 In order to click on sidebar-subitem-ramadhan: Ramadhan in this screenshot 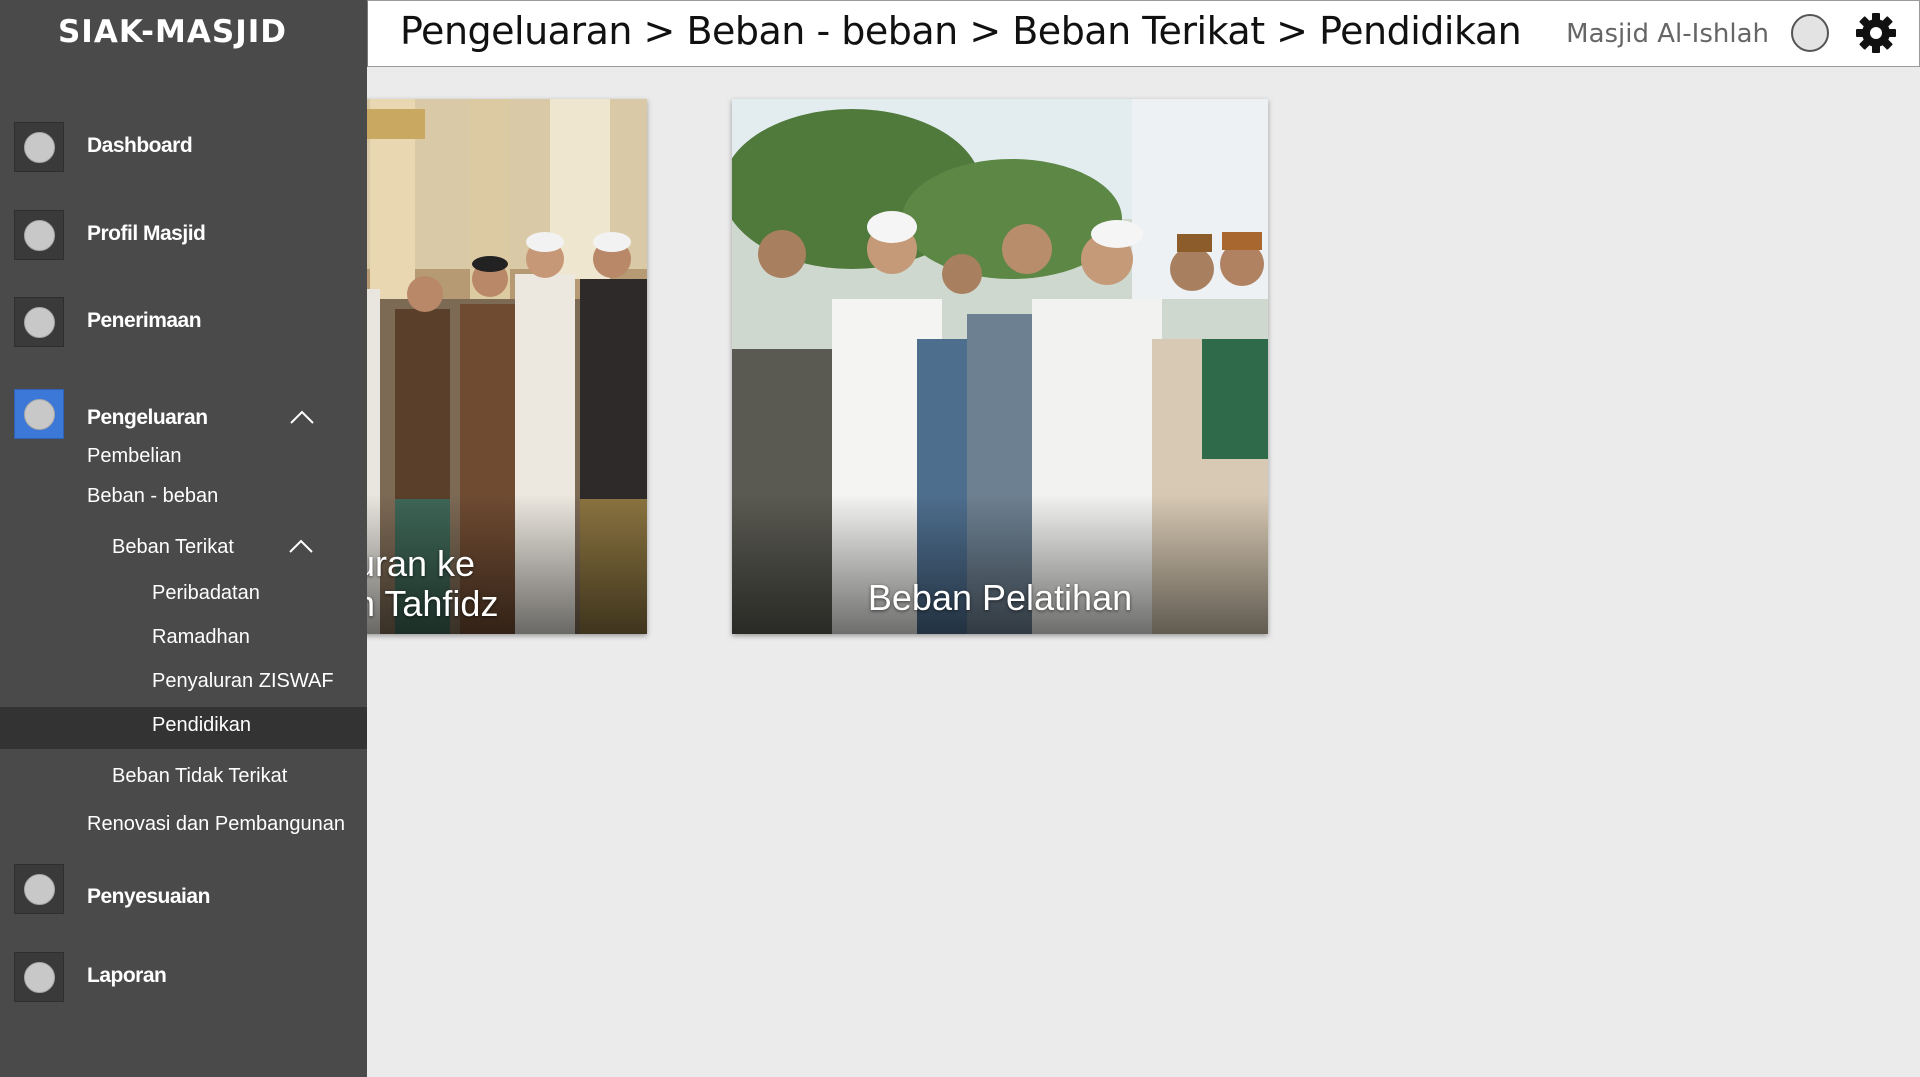, I will do `click(201, 637)`.